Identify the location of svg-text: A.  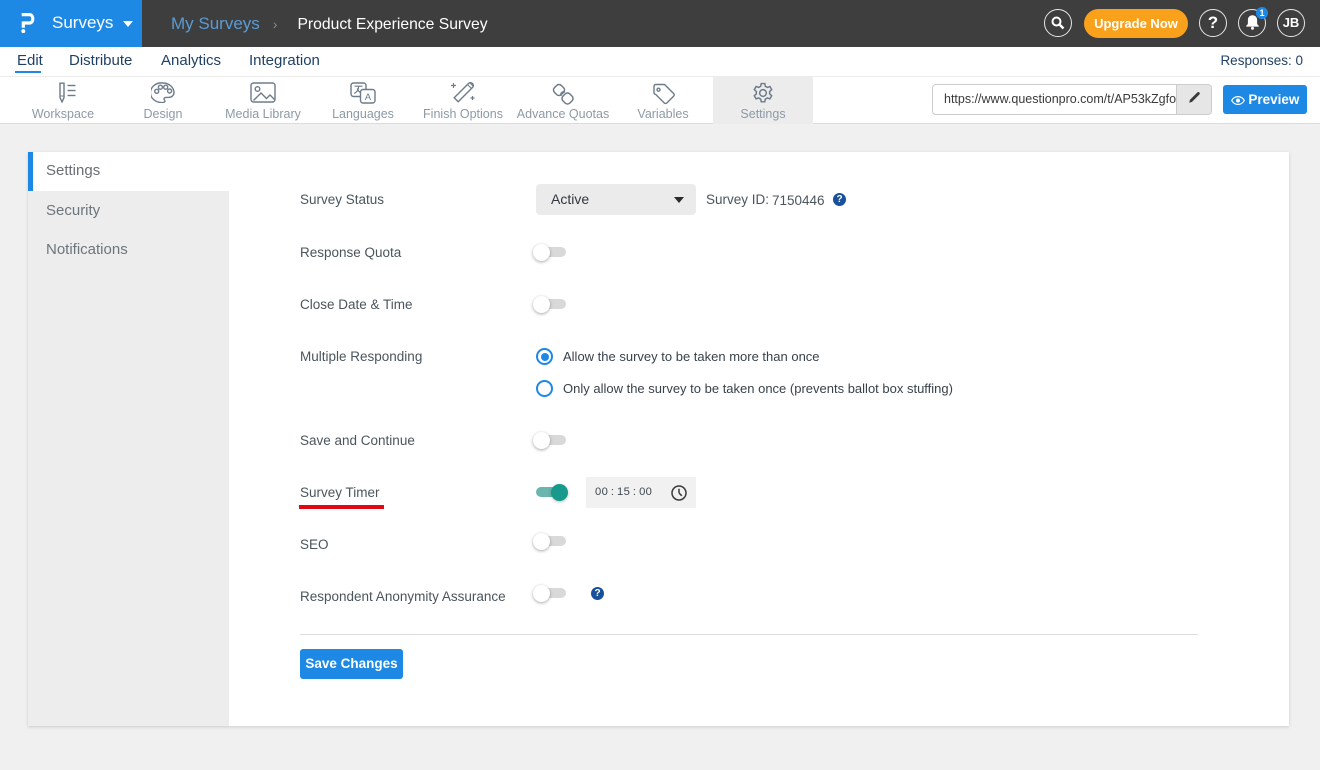
(368, 97).